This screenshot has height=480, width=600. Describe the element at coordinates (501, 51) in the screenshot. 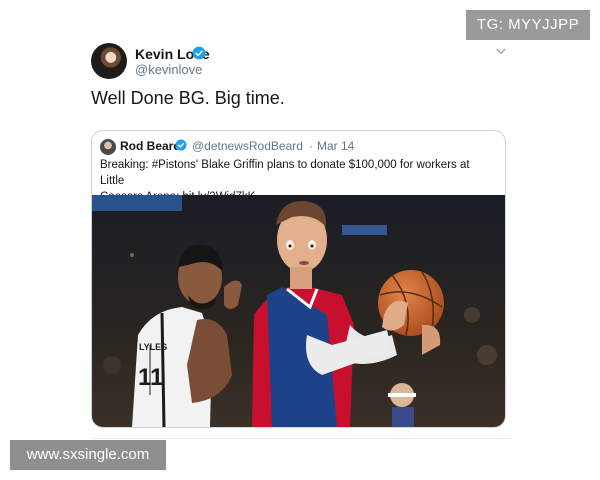

I see `chevron-down-icon` at that location.